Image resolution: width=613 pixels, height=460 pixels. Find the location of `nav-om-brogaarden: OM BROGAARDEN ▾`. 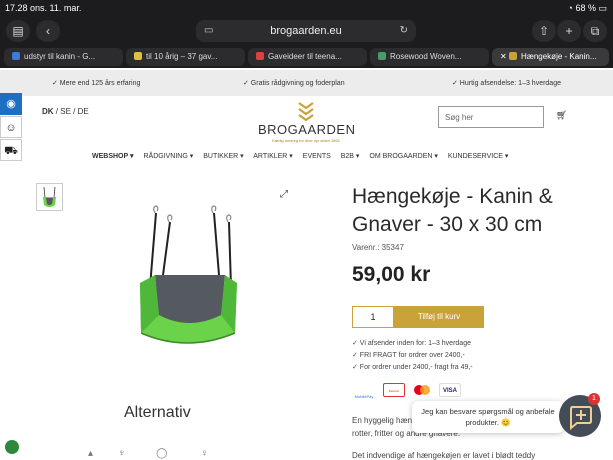

nav-om-brogaarden: OM BROGAARDEN ▾ is located at coordinates (403, 156).